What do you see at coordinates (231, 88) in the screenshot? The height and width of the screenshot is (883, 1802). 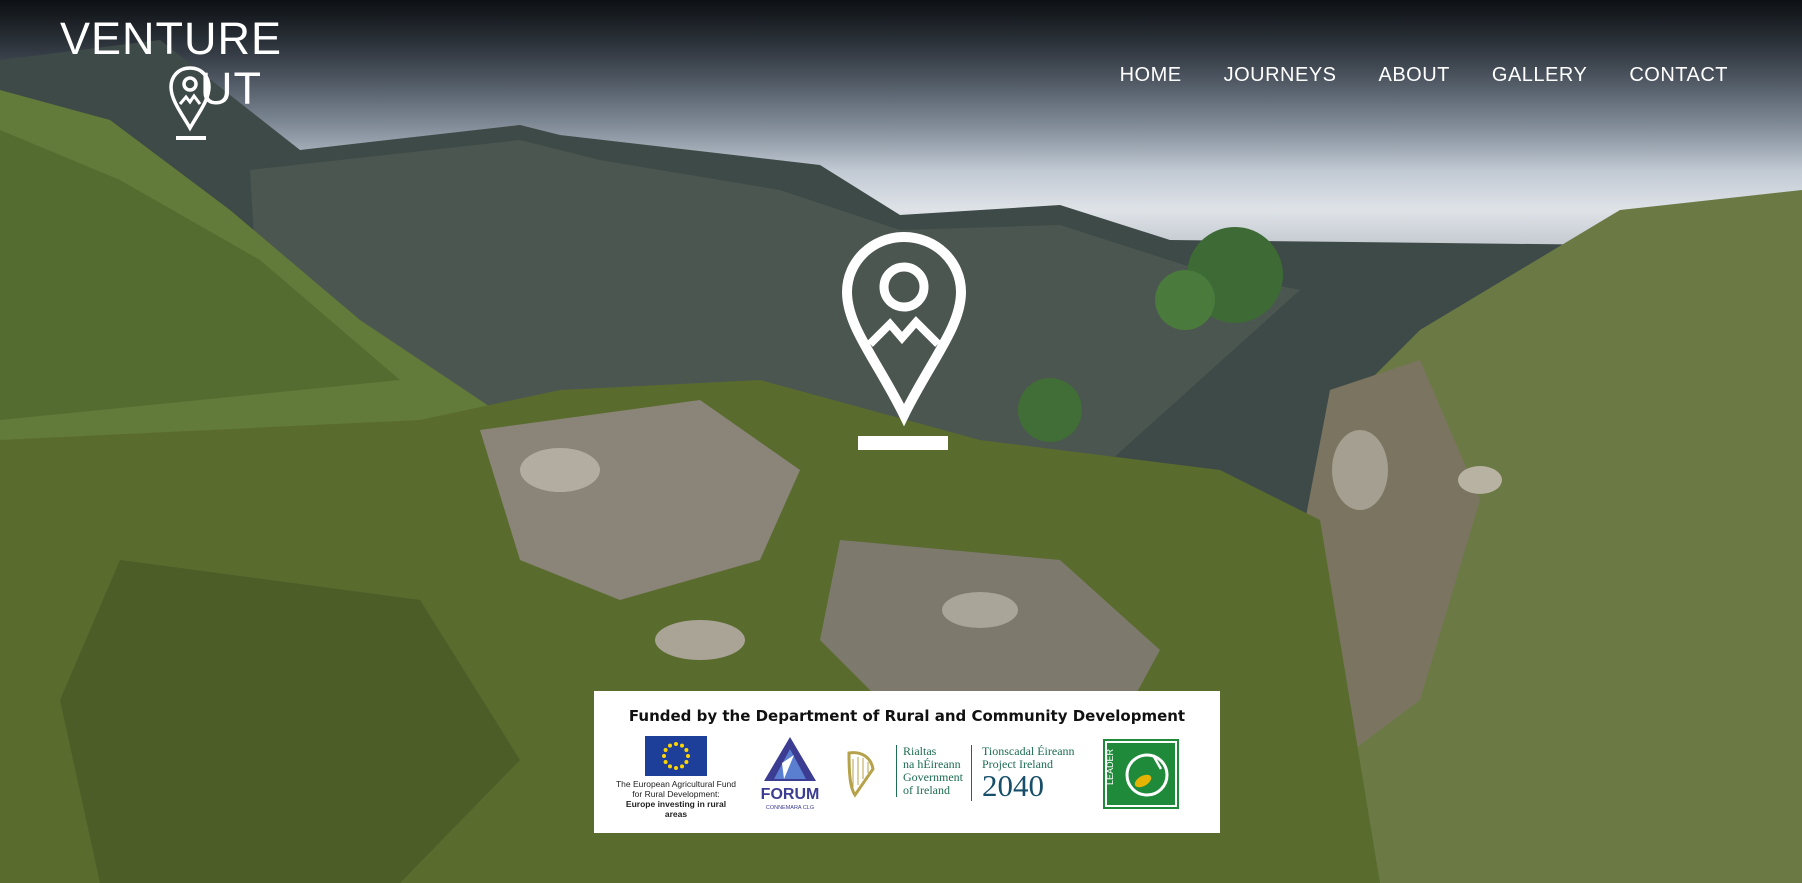 I see `logo-text-ut: UT` at bounding box center [231, 88].